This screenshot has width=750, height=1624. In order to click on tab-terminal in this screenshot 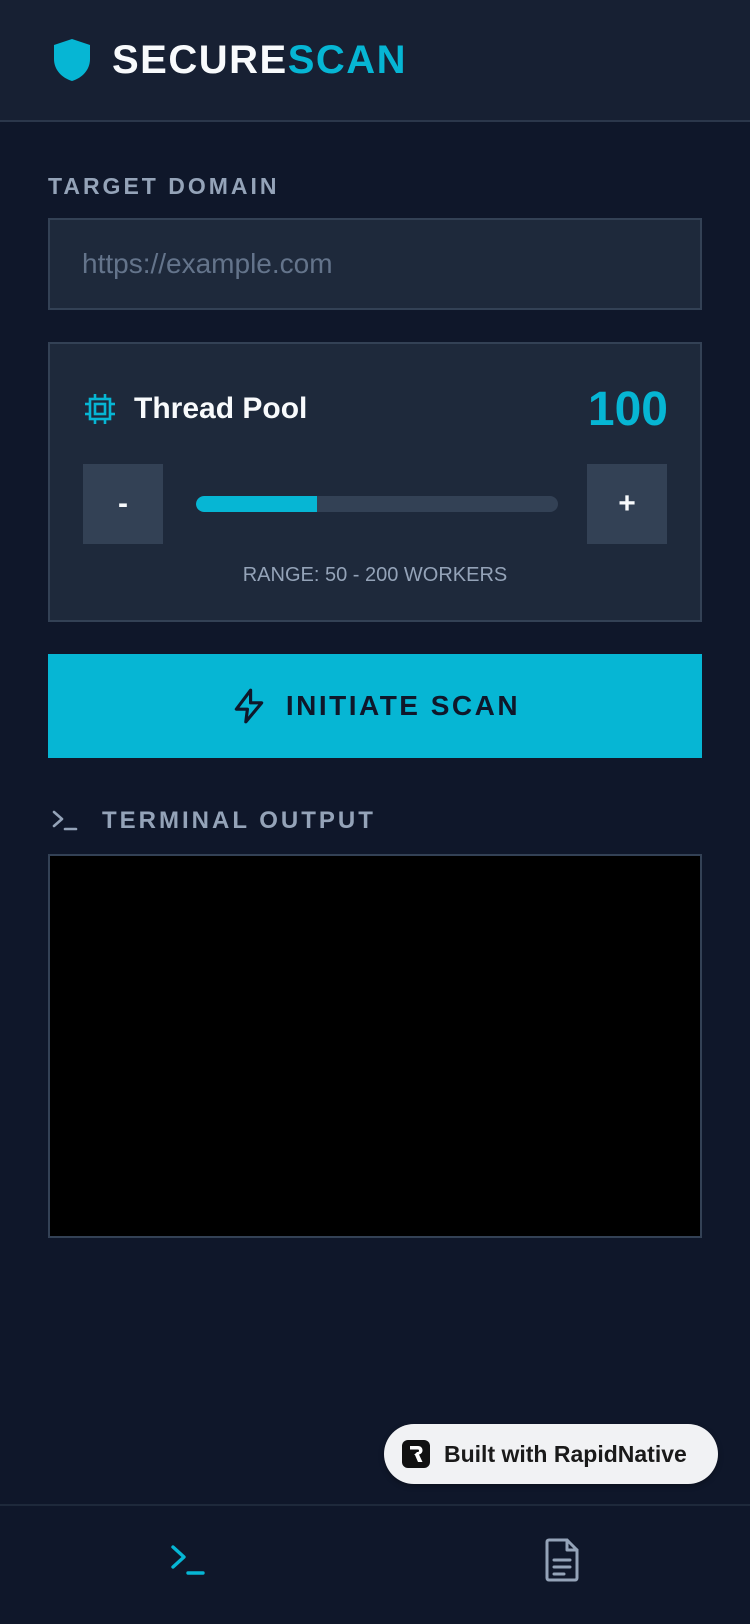, I will do `click(188, 1560)`.